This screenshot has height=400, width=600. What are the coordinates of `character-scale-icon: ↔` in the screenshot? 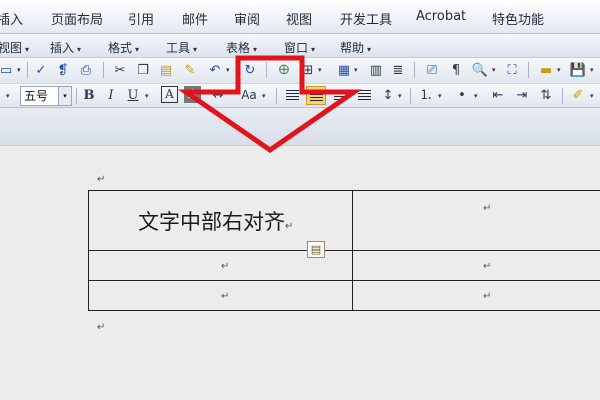 It's located at (218, 95).